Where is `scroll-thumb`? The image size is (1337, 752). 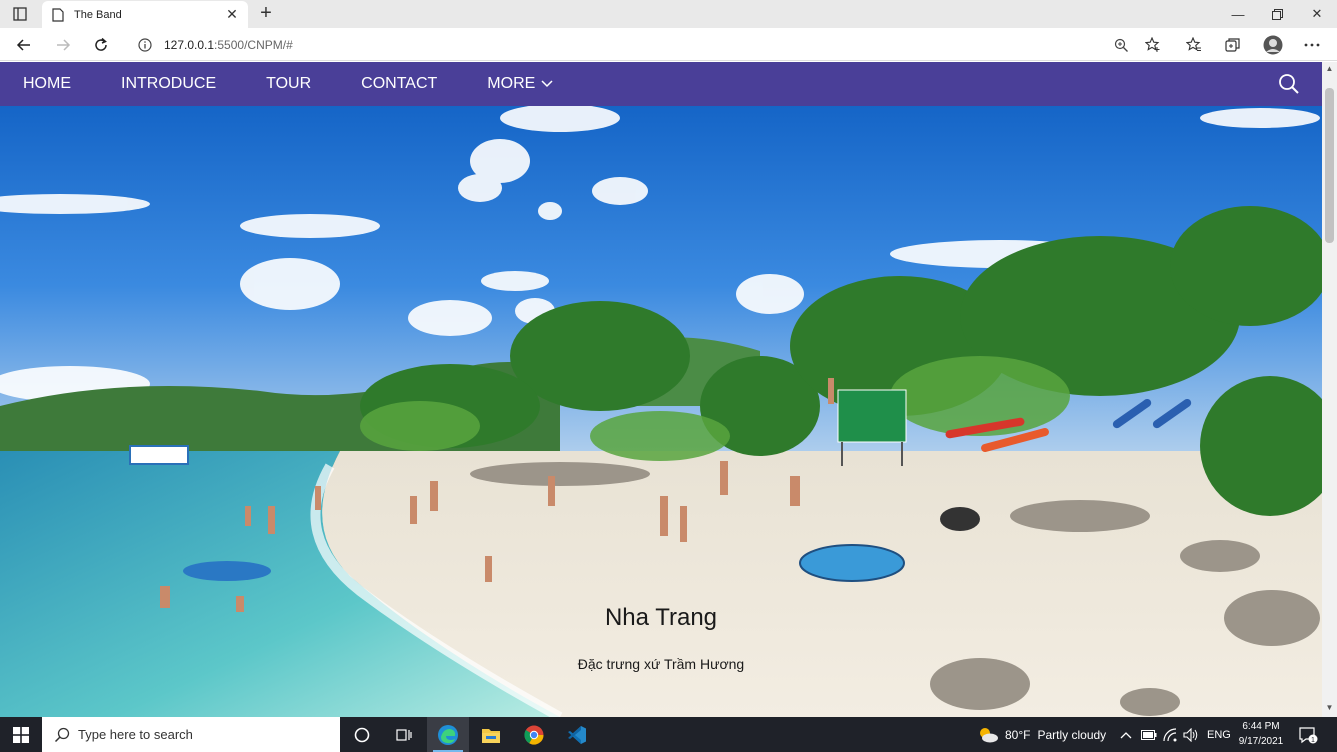
scroll-thumb is located at coordinates (1329, 165).